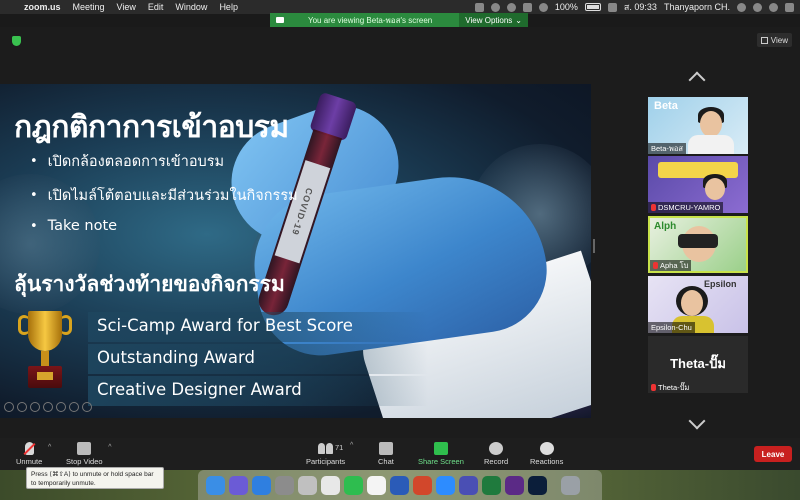  Describe the element at coordinates (493, 20) in the screenshot. I see `view-options-dropdown: View Options ⌄` at that location.